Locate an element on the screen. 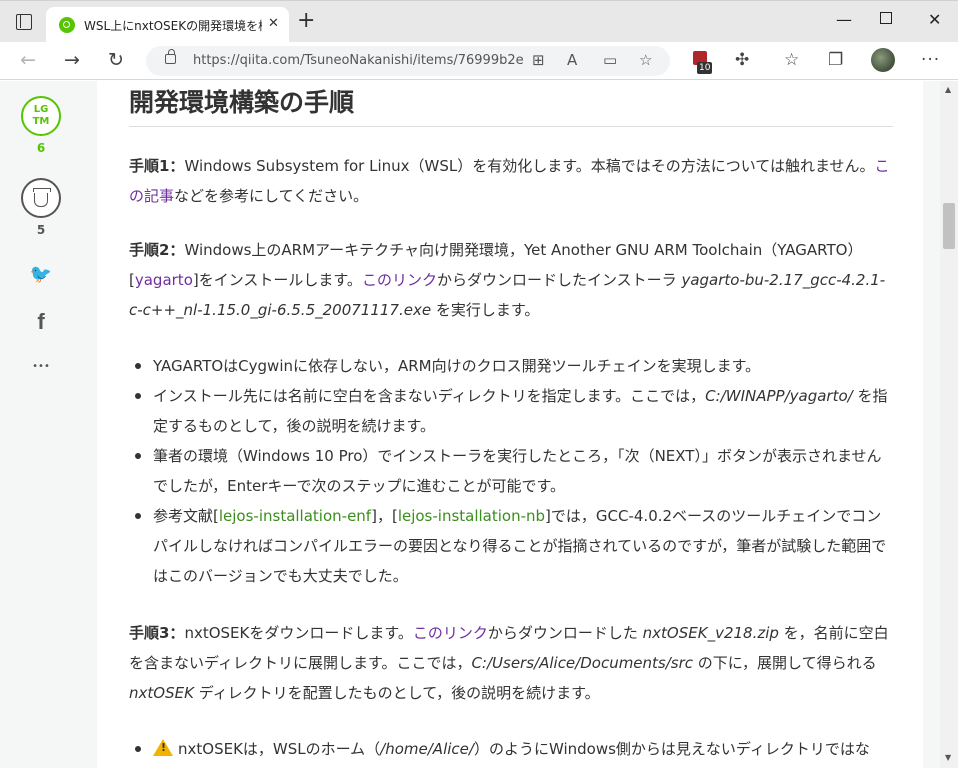 Image resolution: width=958 pixels, height=768 pixels. home-path: /home/Alice/ is located at coordinates (427, 749).